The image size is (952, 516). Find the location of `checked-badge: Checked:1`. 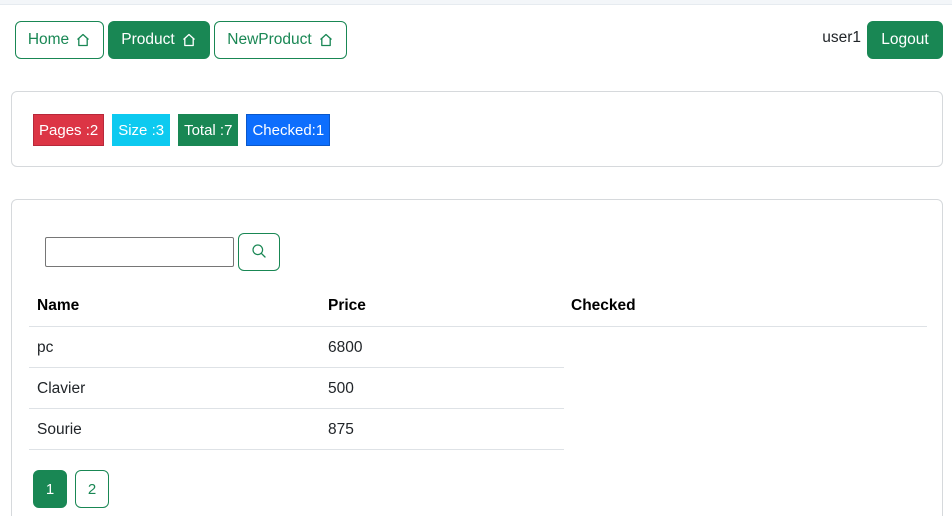

checked-badge: Checked:1 is located at coordinates (288, 130).